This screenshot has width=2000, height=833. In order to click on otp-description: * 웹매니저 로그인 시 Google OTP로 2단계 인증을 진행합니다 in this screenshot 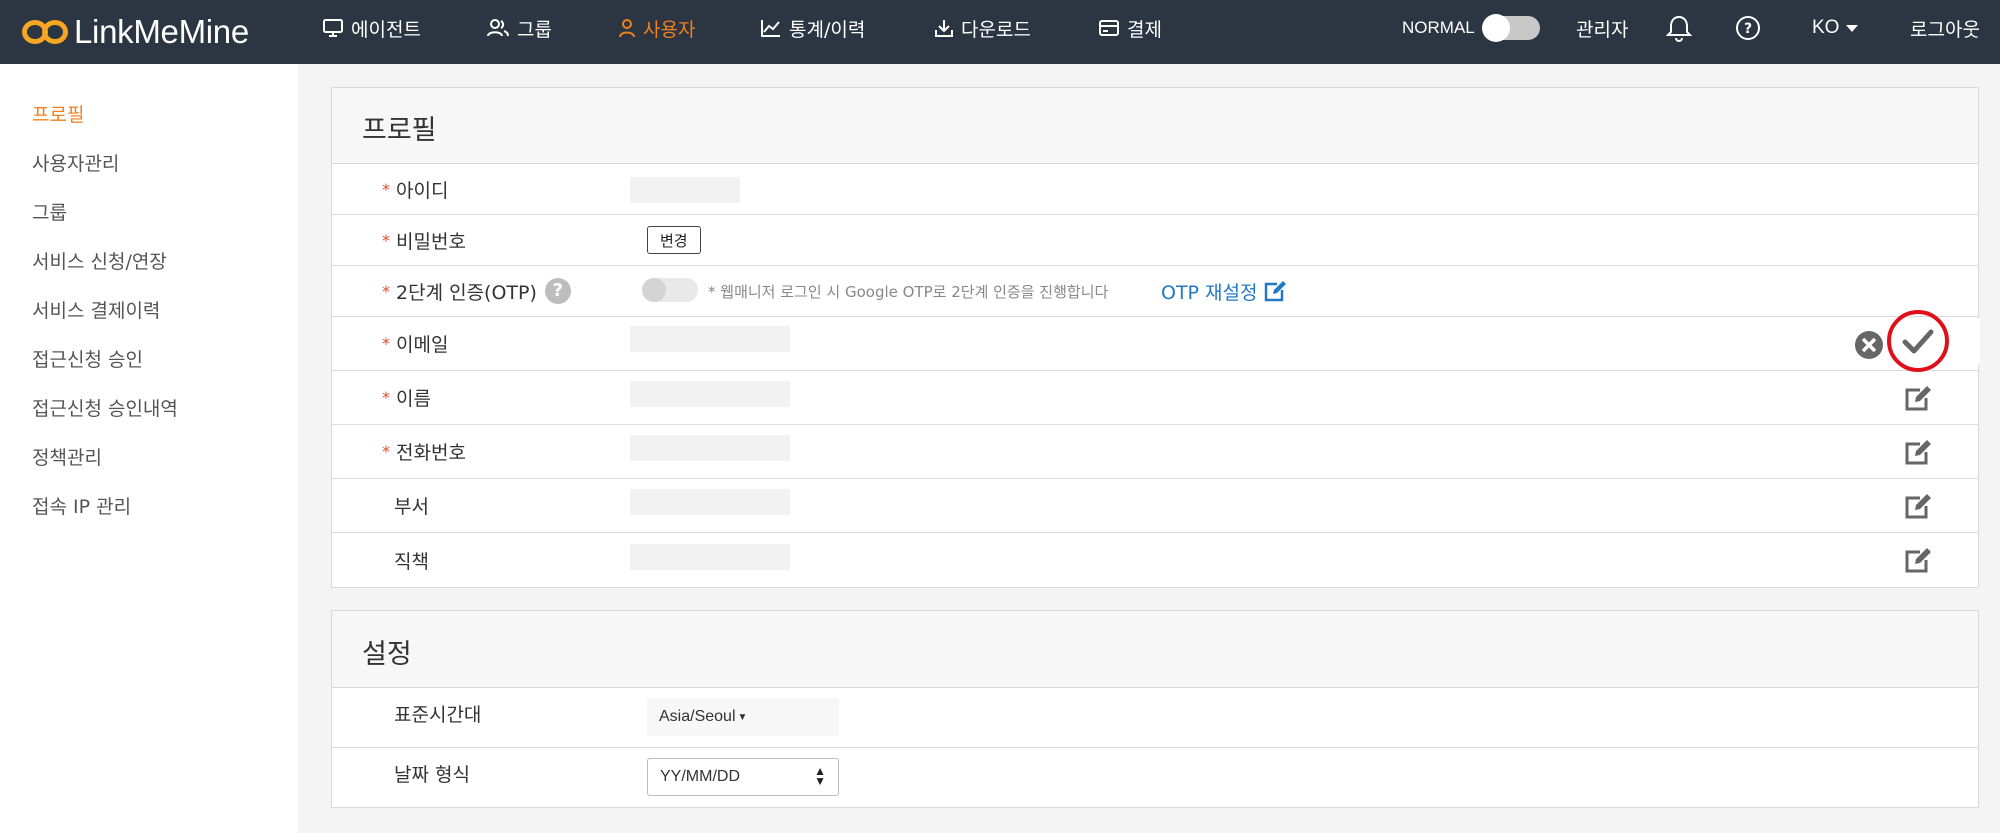, I will do `click(908, 291)`.